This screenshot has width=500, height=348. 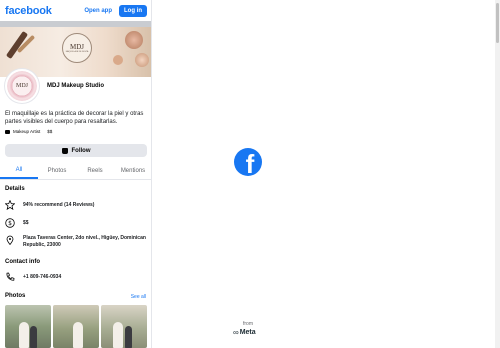 What do you see at coordinates (132, 170) in the screenshot?
I see `tab-mentions: Mentions` at bounding box center [132, 170].